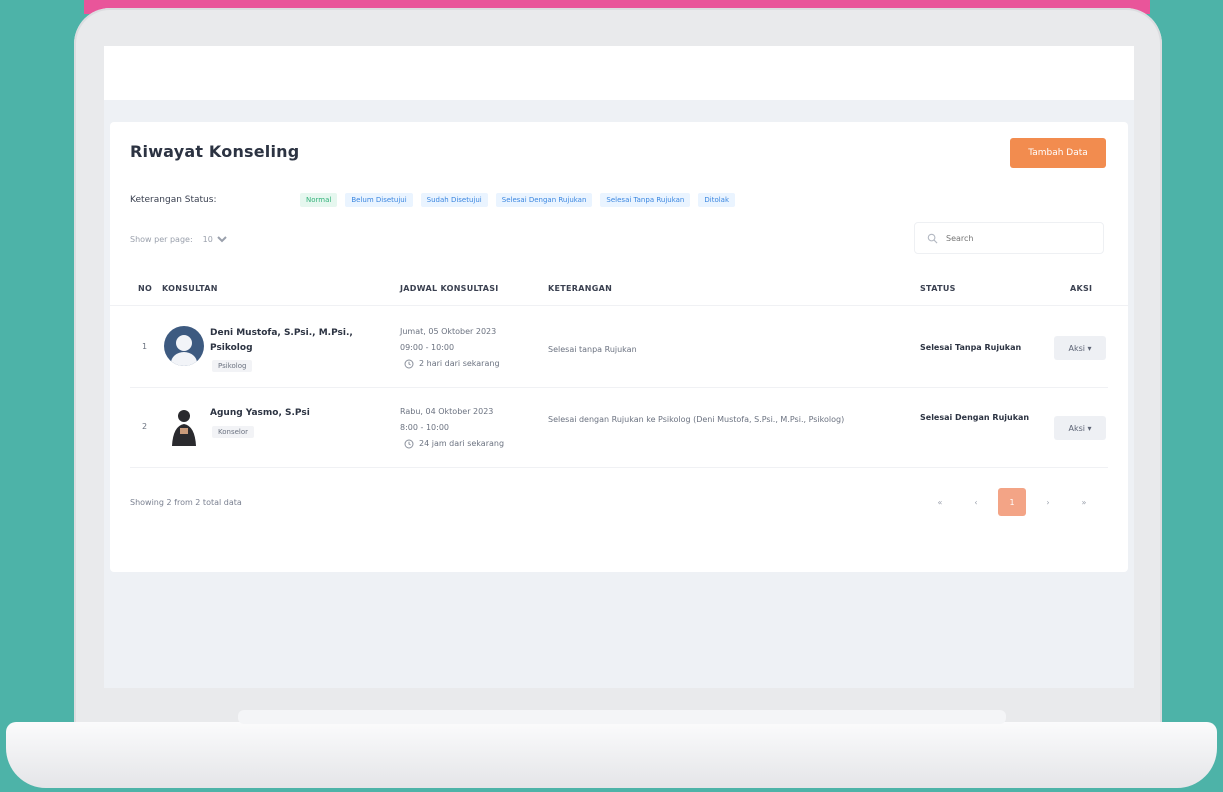 The image size is (1223, 792). Describe the element at coordinates (971, 347) in the screenshot. I see `status-text: Selesai Tanpa Rujukan` at that location.